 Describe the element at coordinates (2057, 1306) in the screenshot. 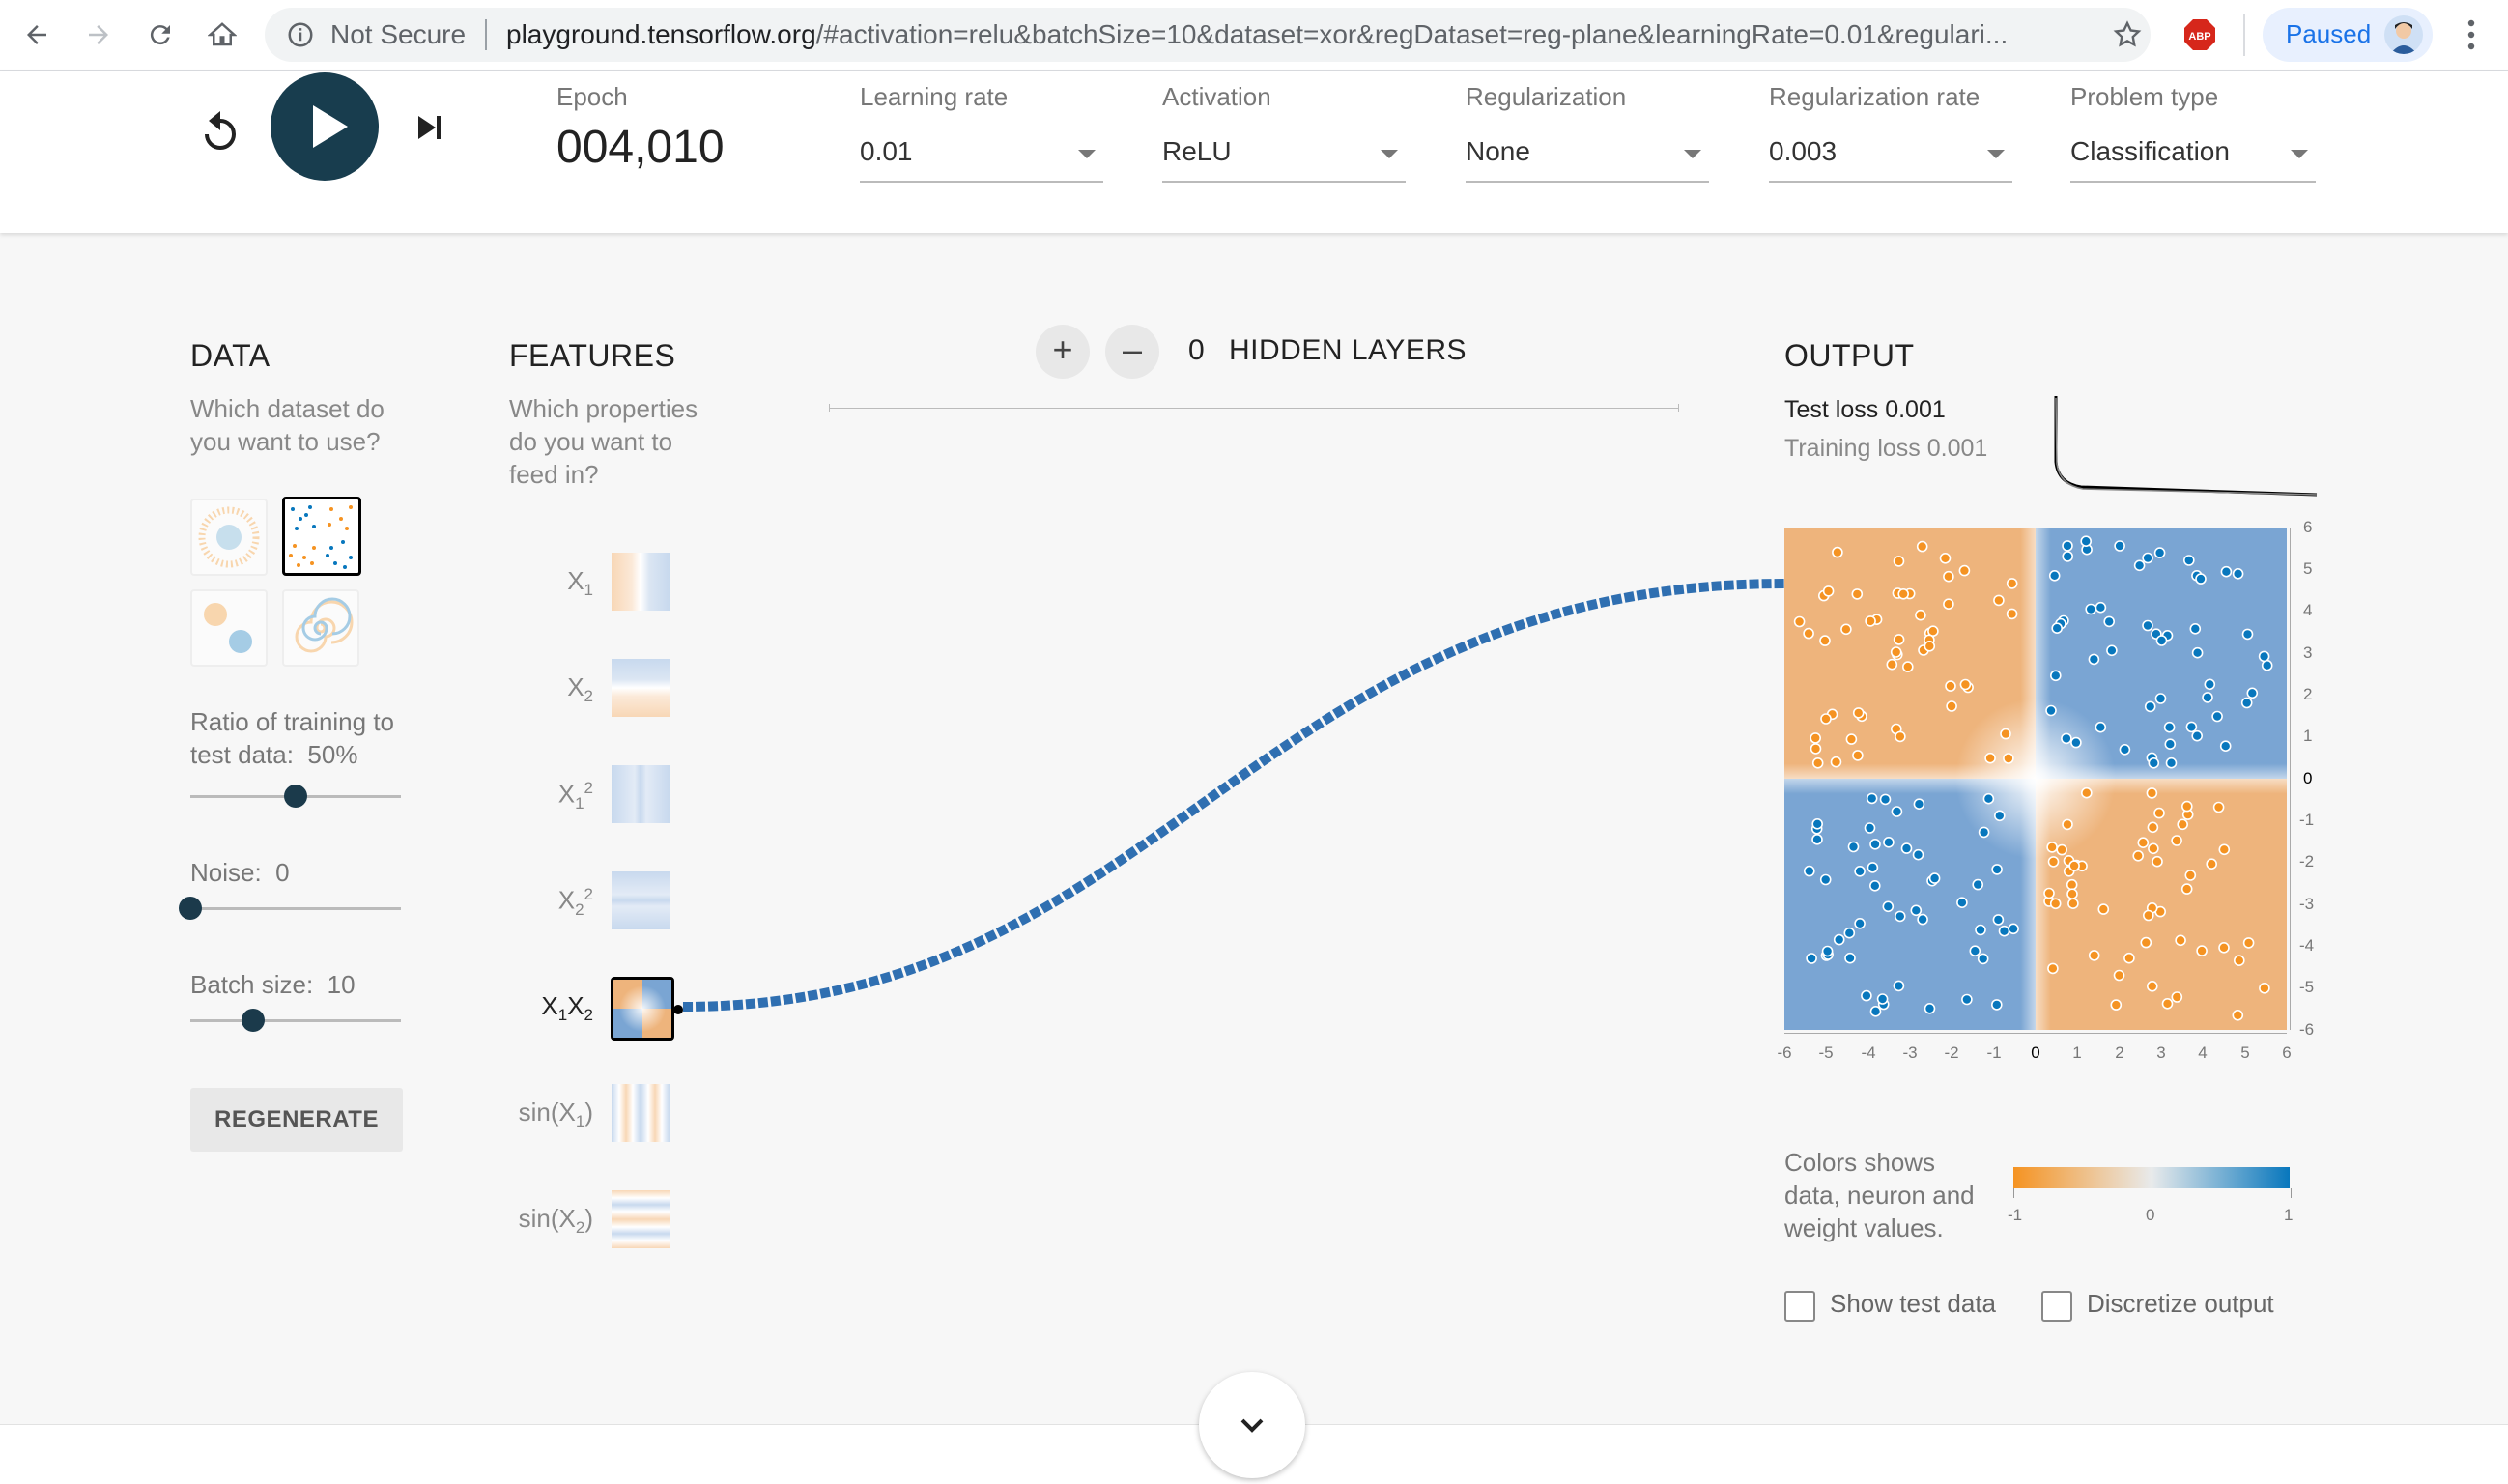

I see `discretize-output-checkbox` at that location.